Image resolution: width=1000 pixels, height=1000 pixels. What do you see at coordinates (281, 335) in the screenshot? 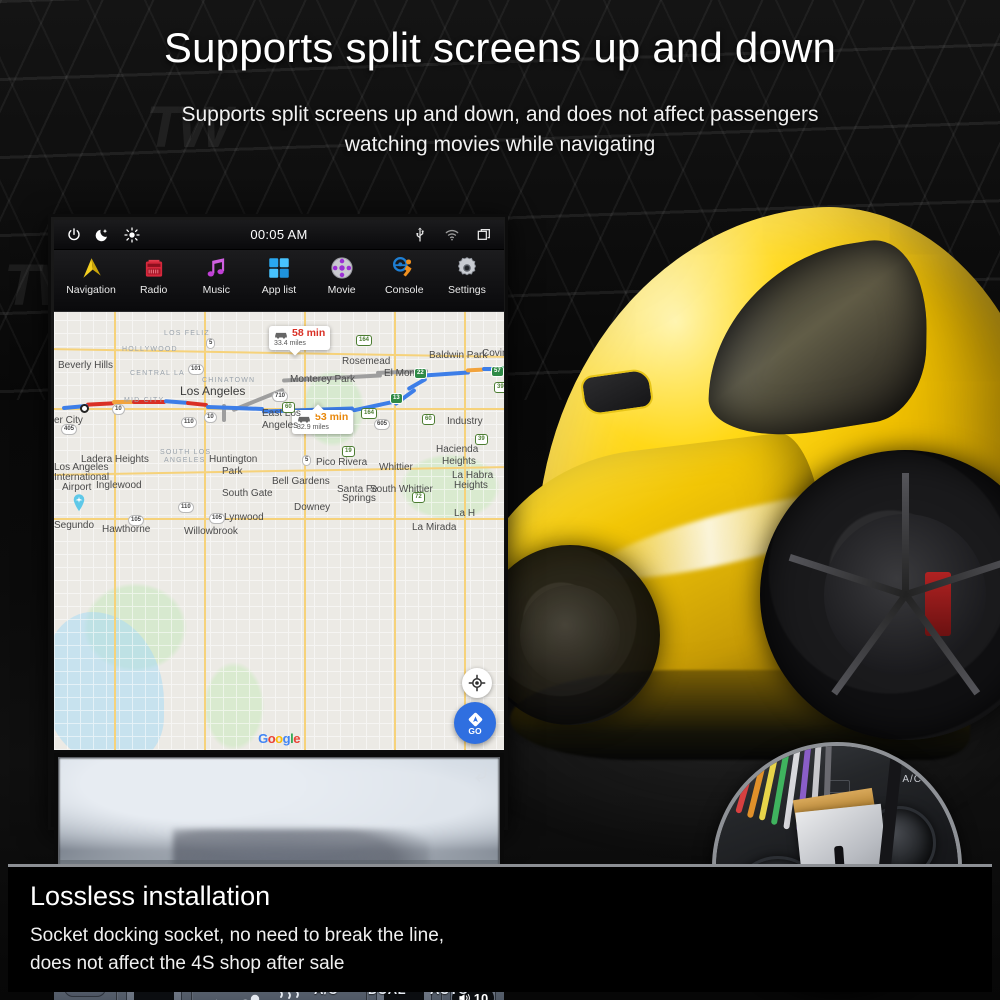
I see `car-icon` at bounding box center [281, 335].